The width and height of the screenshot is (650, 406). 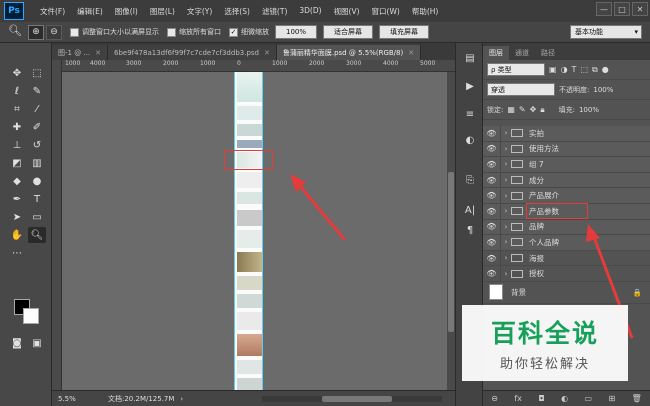 I want to click on actions-play-icon: ▶, so click(x=470, y=86).